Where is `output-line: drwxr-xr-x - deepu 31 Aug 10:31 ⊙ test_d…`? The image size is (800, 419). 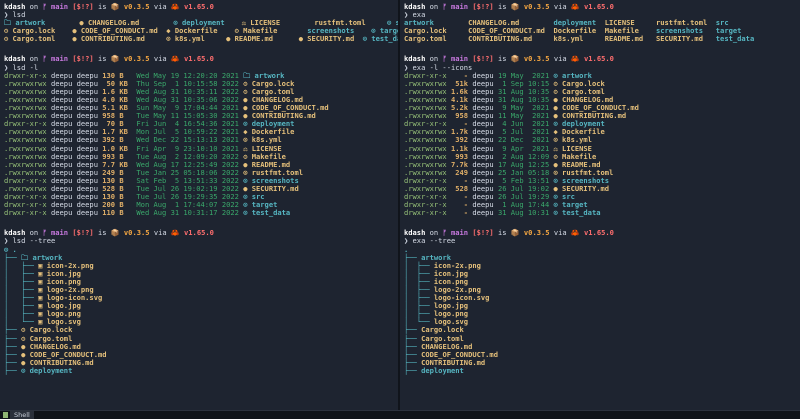 output-line: drwxr-xr-x - deepu 31 Aug 10:31 ⊙ test_d… is located at coordinates (602, 213).